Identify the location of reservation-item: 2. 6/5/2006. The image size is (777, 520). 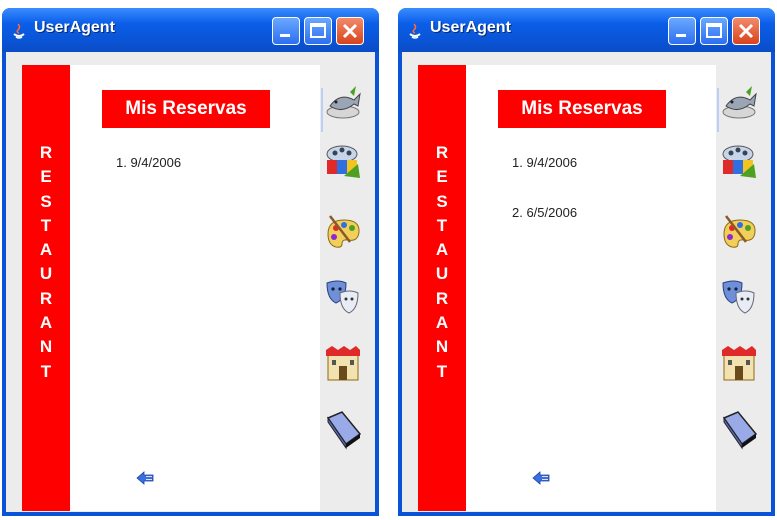
(544, 212).